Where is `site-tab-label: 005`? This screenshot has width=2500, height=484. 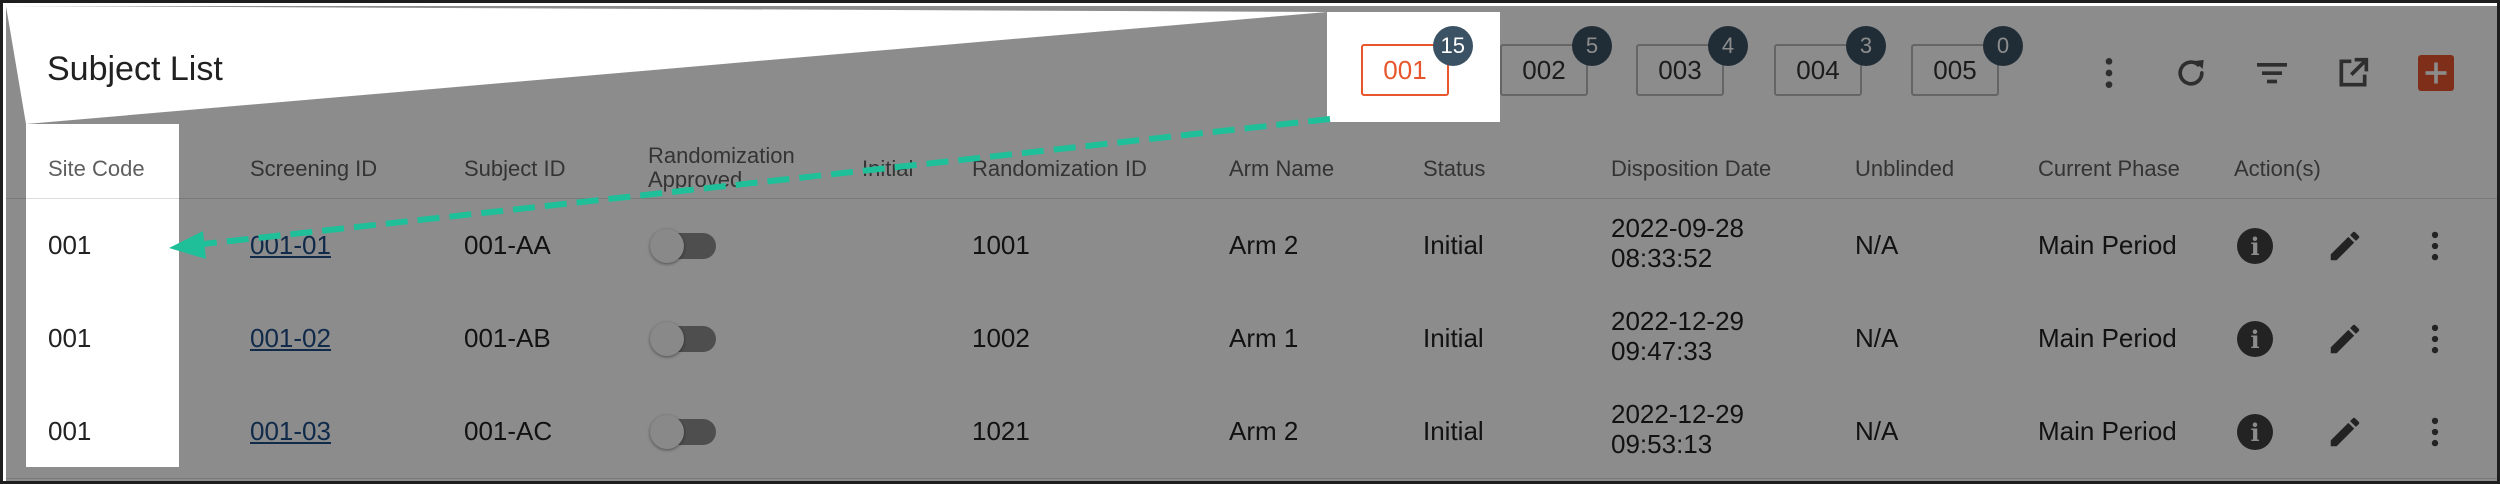
site-tab-label: 005 is located at coordinates (1955, 69).